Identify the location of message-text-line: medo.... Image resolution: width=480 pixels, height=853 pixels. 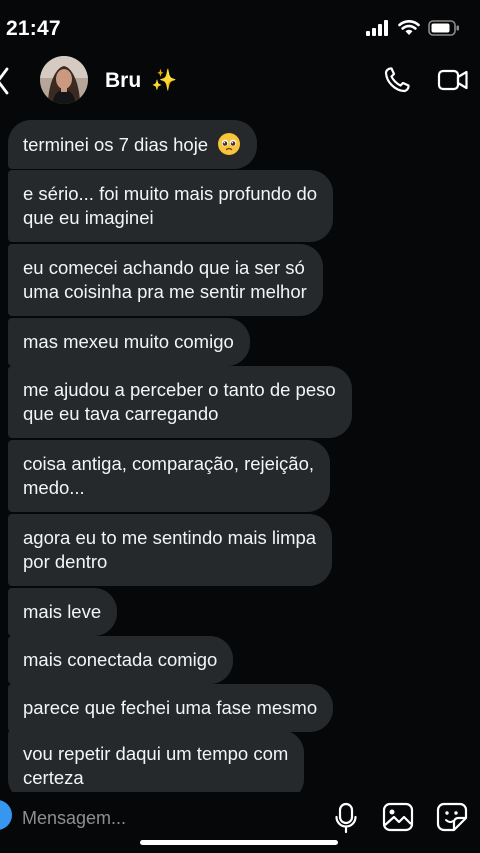
(54, 487).